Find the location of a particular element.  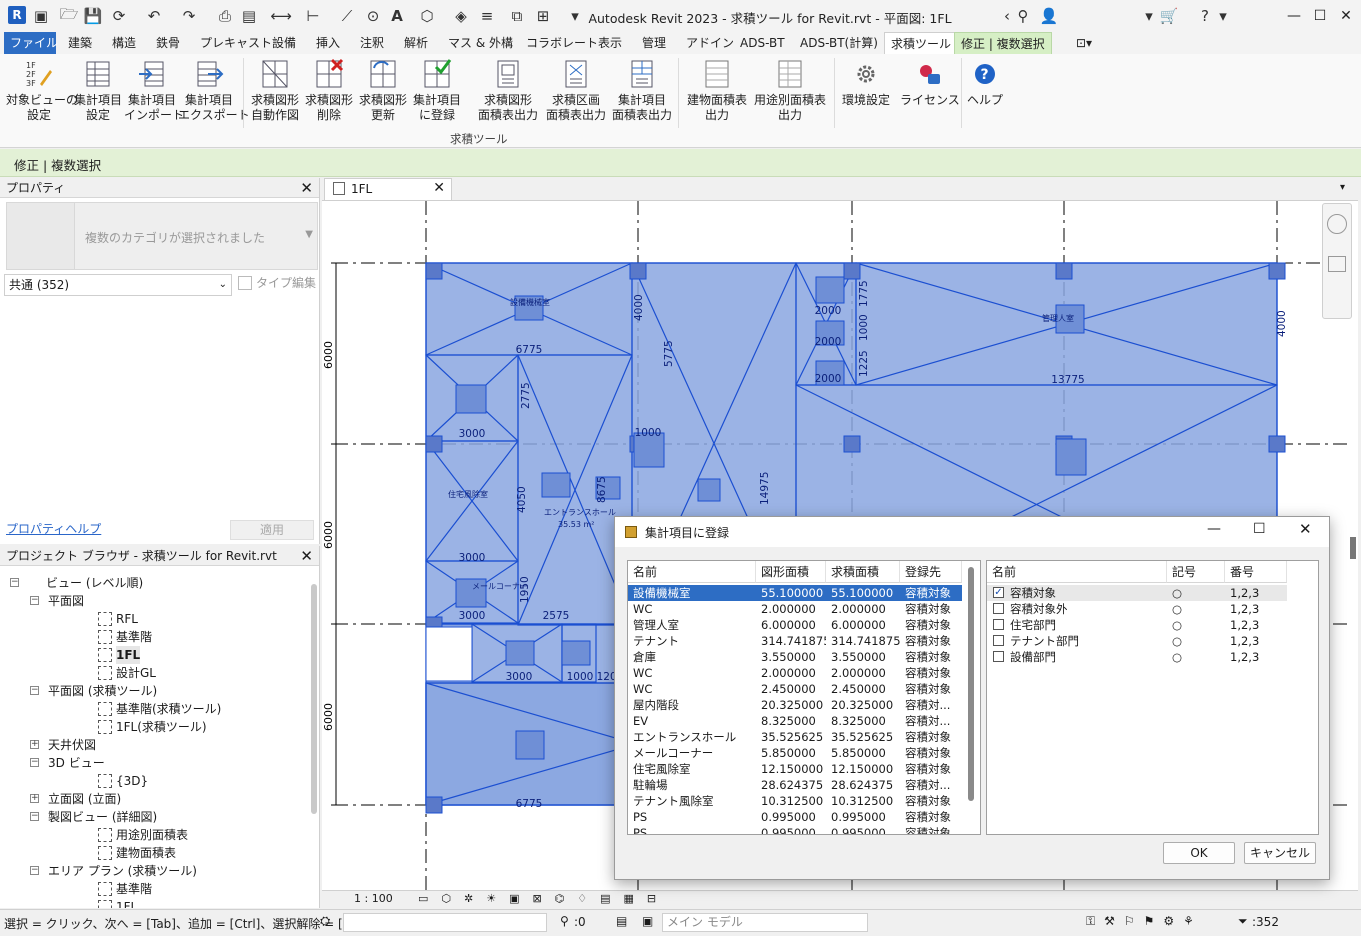

shape-area-table-button: 求積図形 面積表出力 is located at coordinates (508, 90).